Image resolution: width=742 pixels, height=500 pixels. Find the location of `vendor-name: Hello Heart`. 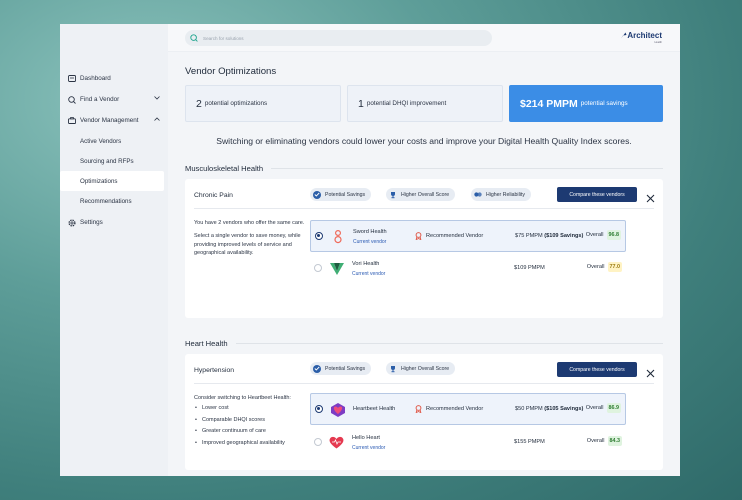

vendor-name: Hello Heart is located at coordinates (366, 438).